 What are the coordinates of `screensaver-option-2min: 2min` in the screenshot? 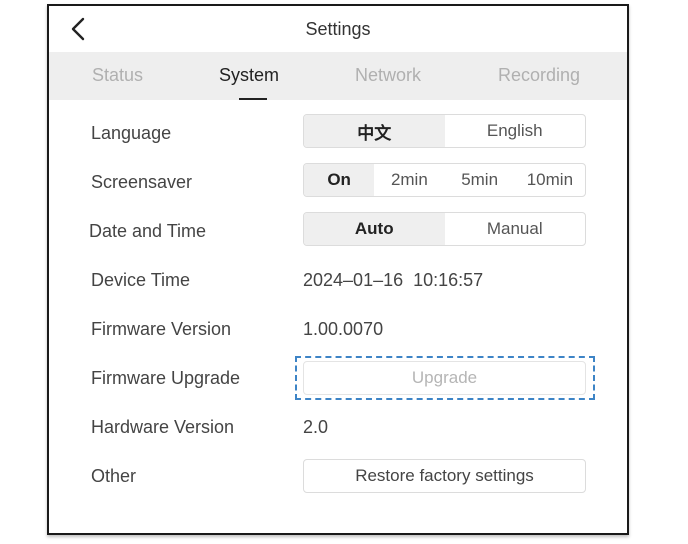 It's located at (409, 180).